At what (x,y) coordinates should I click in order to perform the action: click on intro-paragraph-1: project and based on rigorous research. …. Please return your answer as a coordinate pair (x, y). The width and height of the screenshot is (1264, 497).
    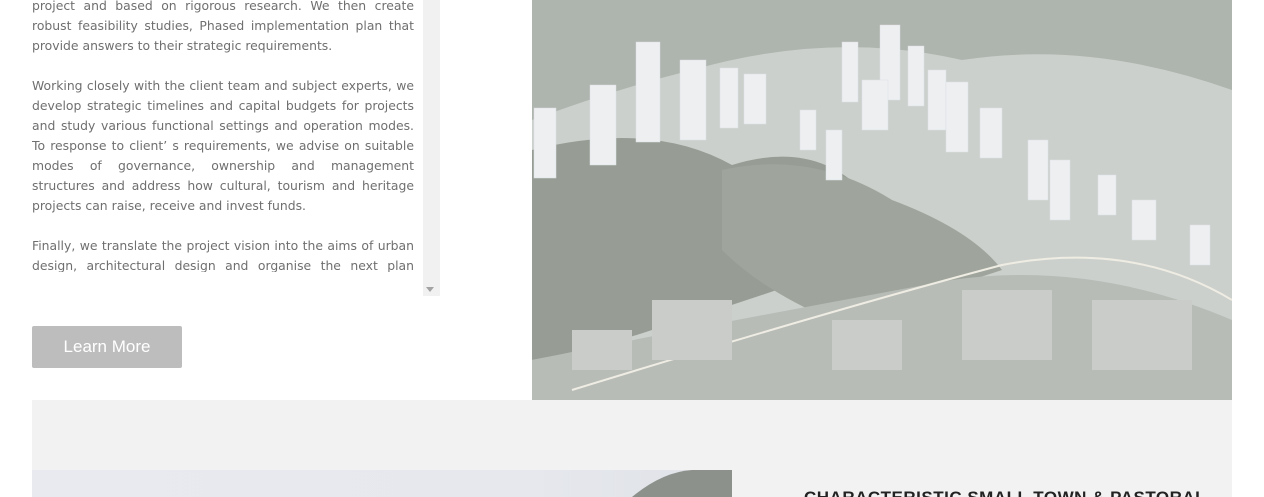
    Looking at the image, I should click on (223, 26).